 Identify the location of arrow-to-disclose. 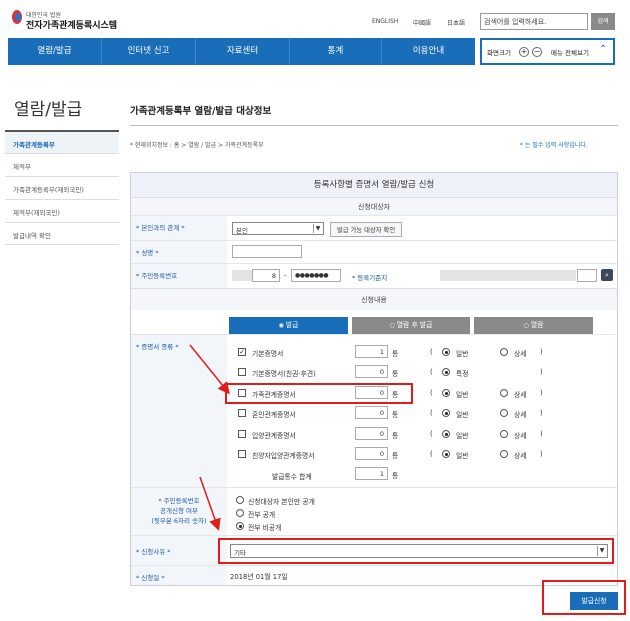
(210, 503).